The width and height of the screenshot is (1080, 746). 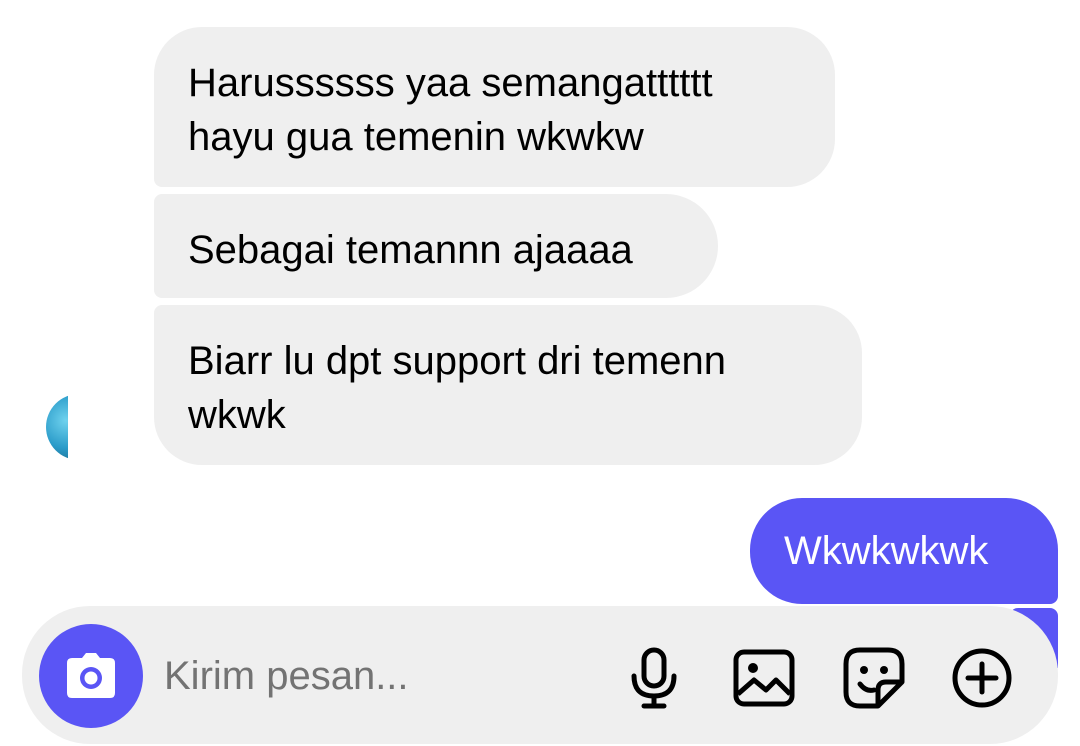 What do you see at coordinates (457, 361) in the screenshot?
I see `message-line: Biarr lu dpt support dri temenn` at bounding box center [457, 361].